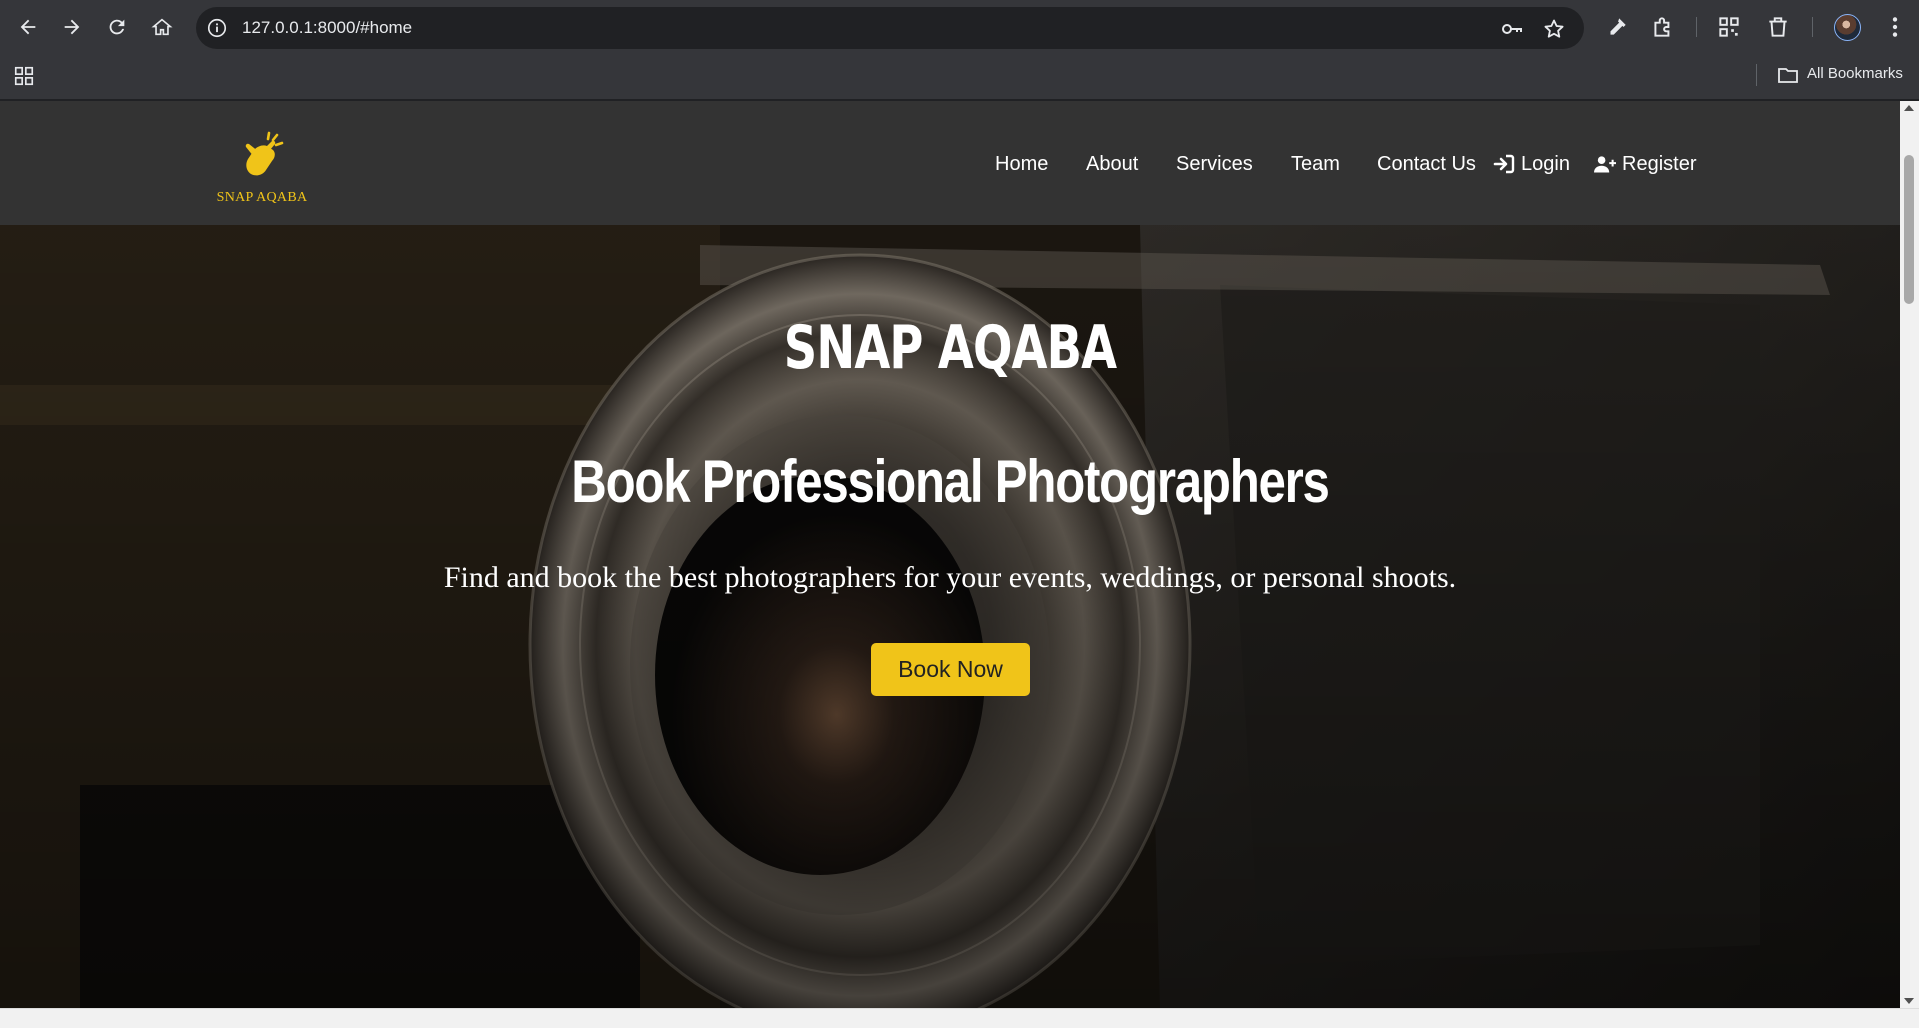 The image size is (1919, 1028). I want to click on apps-grid-icon, so click(24, 76).